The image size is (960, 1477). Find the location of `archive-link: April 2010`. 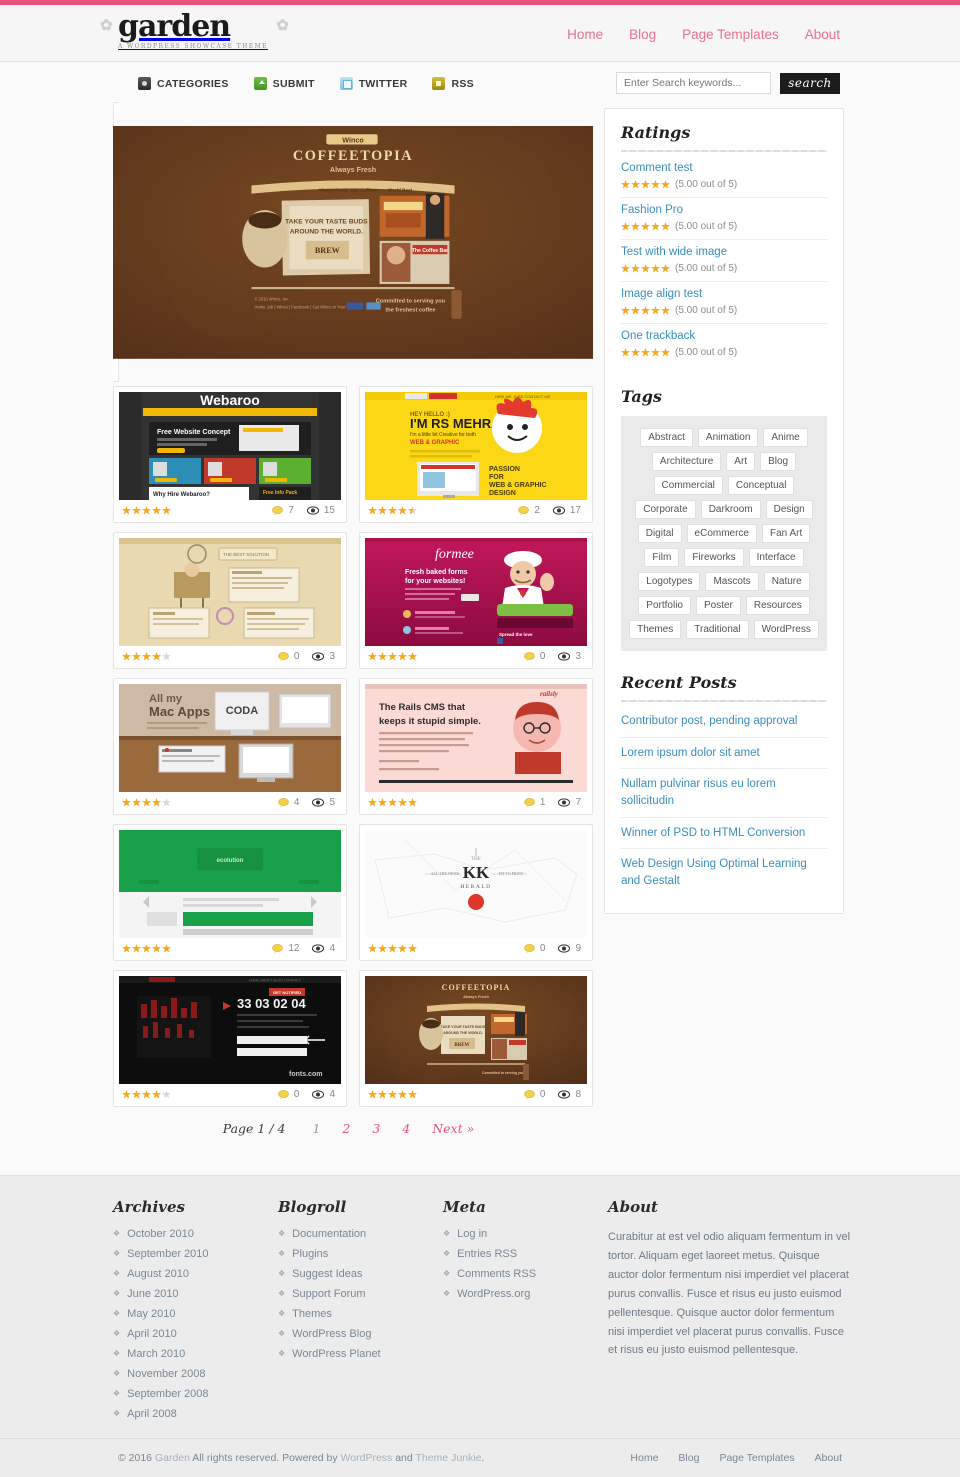

archive-link: April 2010 is located at coordinates (152, 1334).